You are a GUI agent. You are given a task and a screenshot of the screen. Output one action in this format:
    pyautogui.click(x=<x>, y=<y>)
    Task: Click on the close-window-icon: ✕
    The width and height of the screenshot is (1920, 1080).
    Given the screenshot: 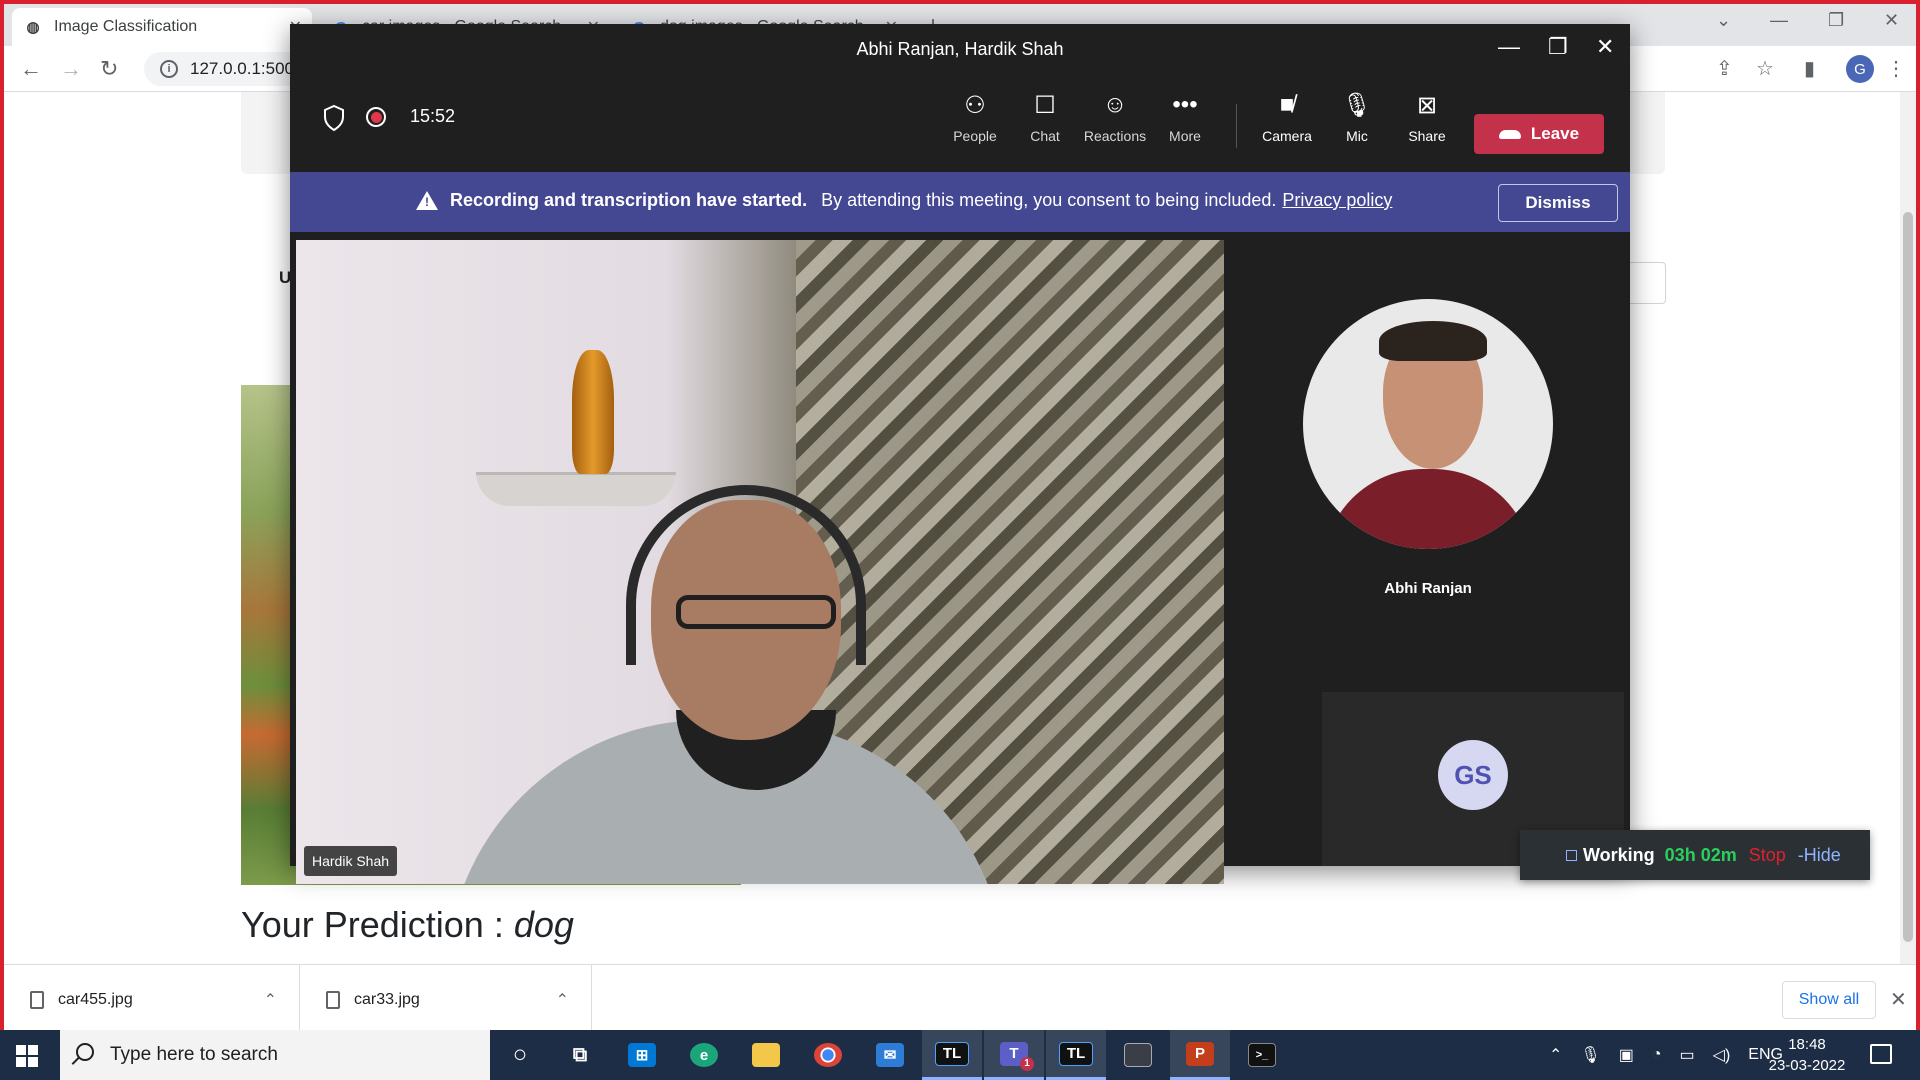 What is the action you would take?
    pyautogui.click(x=1891, y=20)
    